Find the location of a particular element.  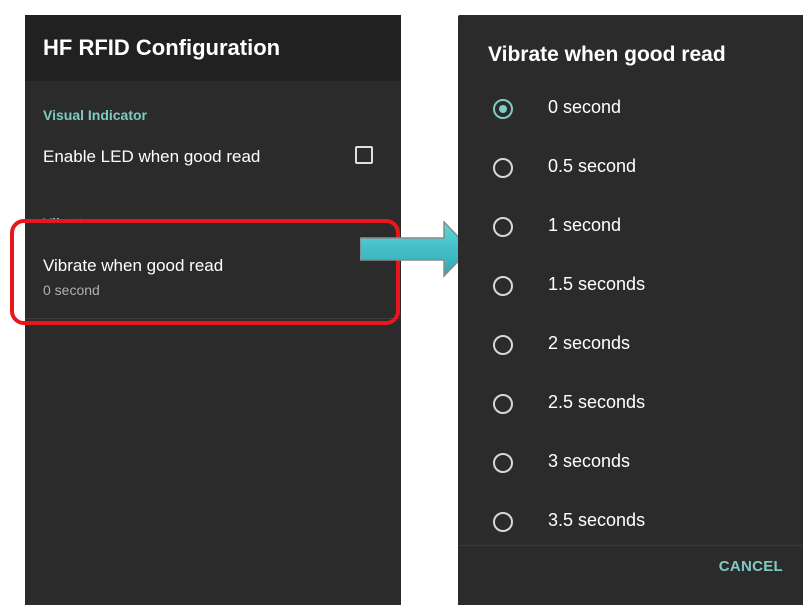

option-label: 0.5 second is located at coordinates (592, 166).